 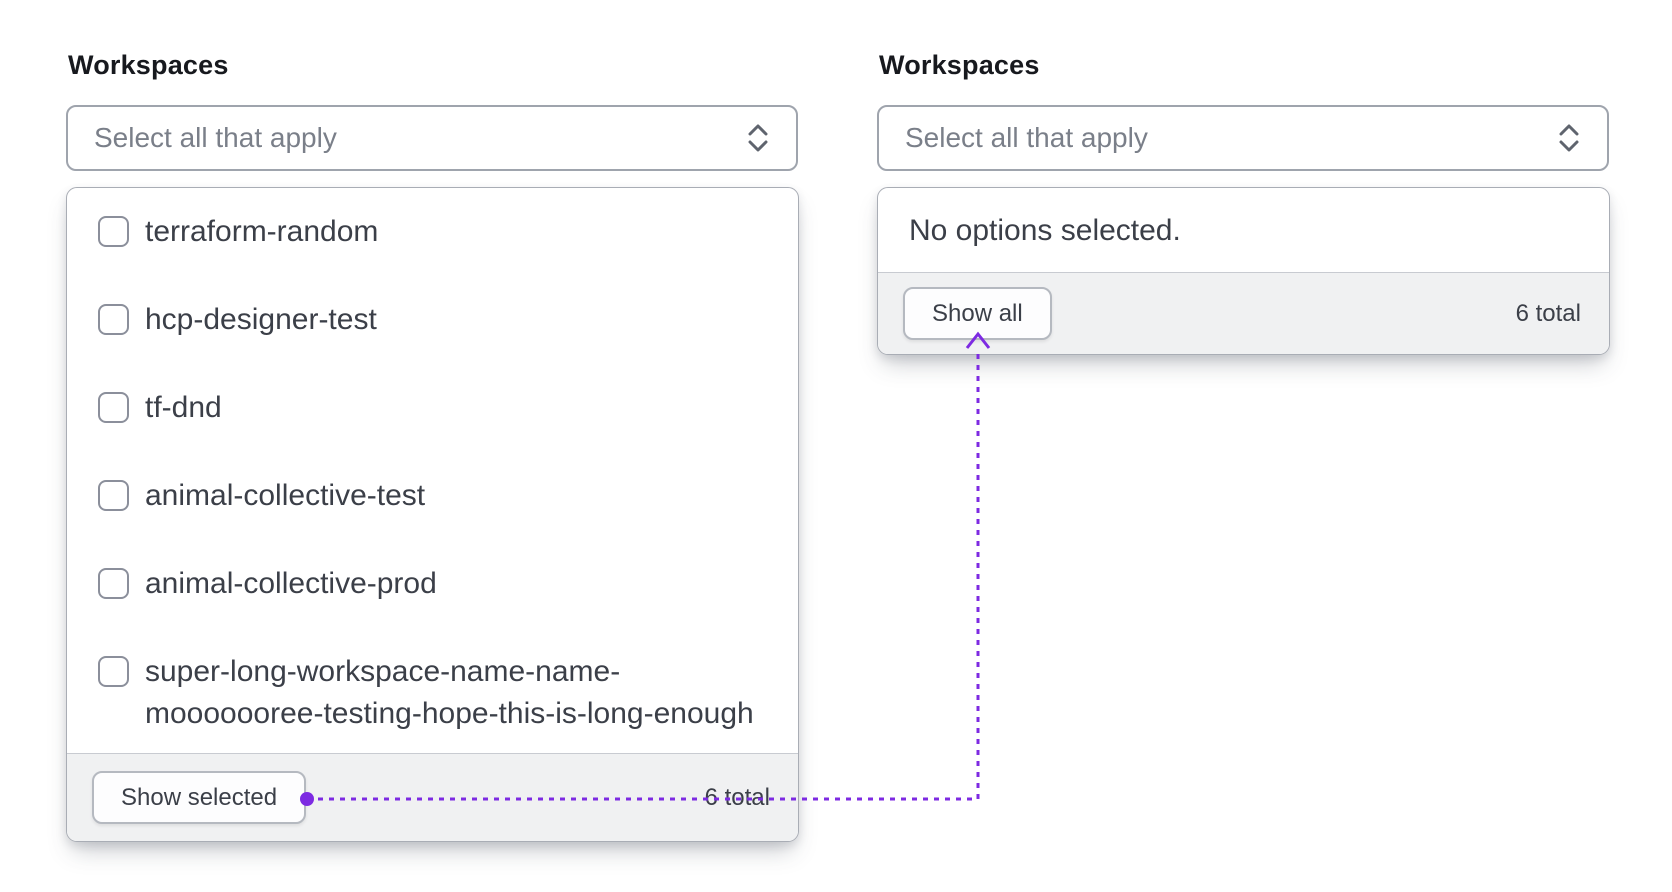 What do you see at coordinates (261, 319) in the screenshot?
I see `option-label: hcp-designer-test` at bounding box center [261, 319].